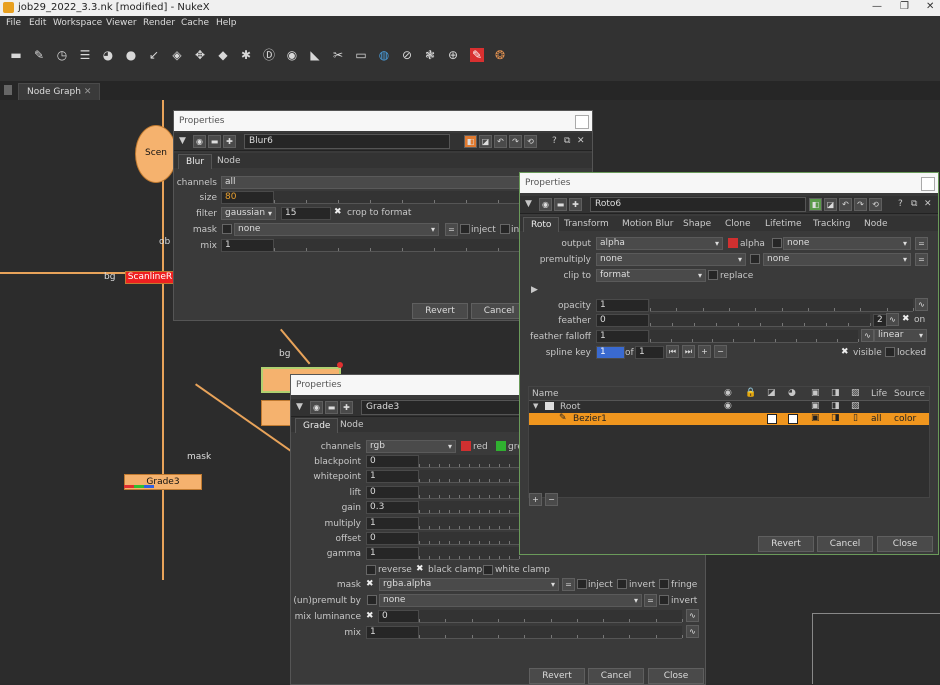 The height and width of the screenshot is (685, 940). What do you see at coordinates (392, 553) in the screenshot?
I see `gamma-field: 1` at bounding box center [392, 553].